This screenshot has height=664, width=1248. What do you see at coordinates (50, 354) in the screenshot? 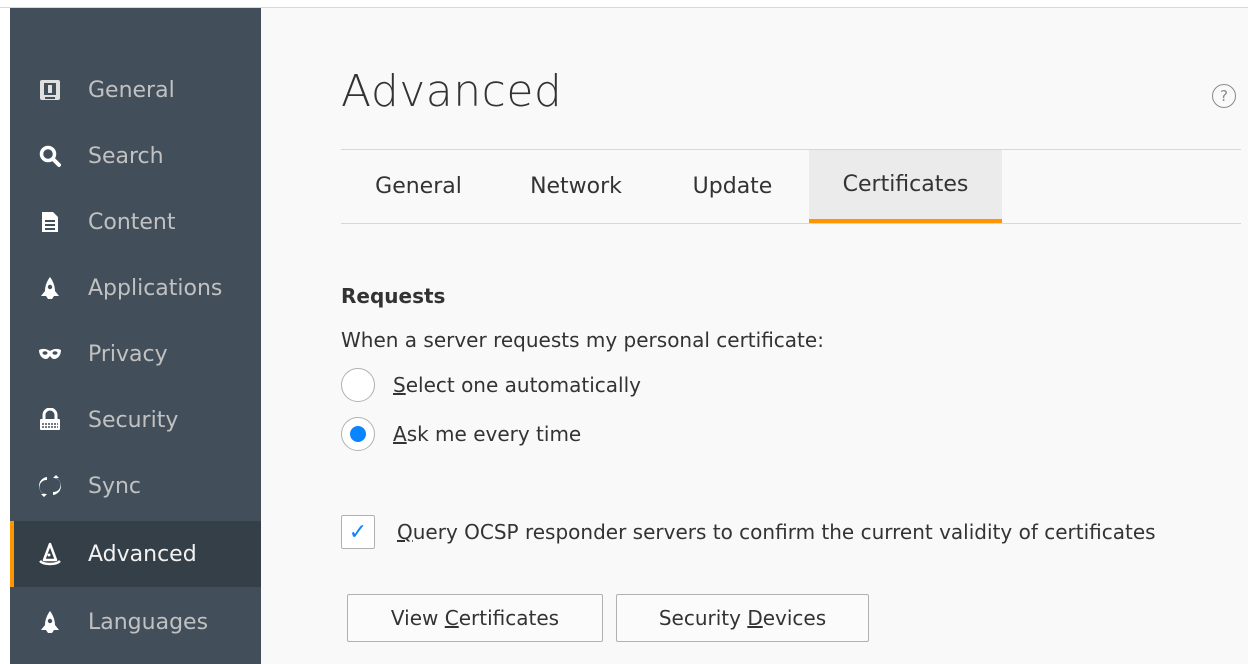
I see `privacy-mask-icon` at bounding box center [50, 354].